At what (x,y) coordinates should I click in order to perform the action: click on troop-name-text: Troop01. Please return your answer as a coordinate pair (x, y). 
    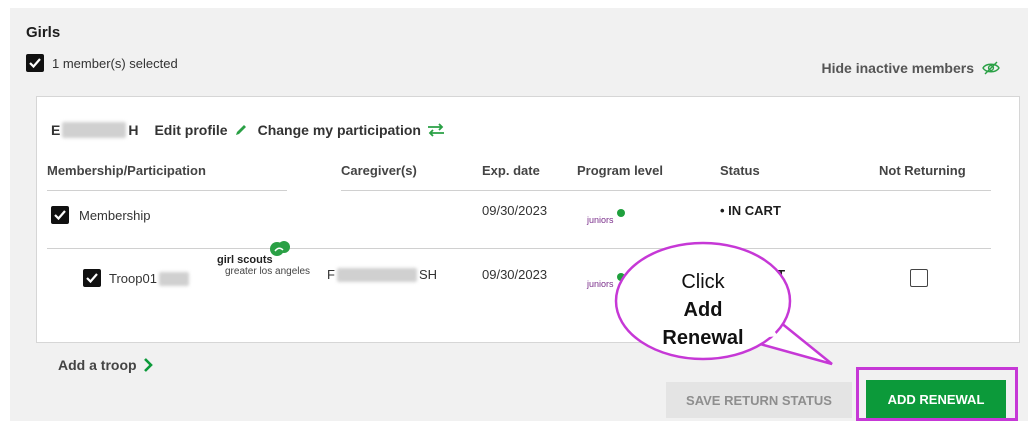
    Looking at the image, I should click on (133, 278).